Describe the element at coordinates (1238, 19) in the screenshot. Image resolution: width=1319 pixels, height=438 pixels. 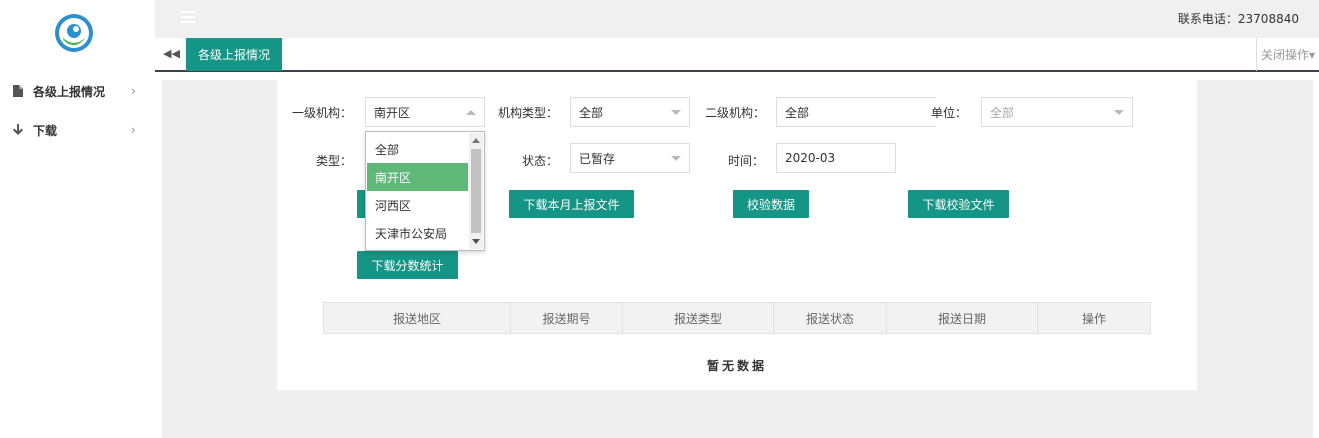
I see `contact-phone: 联系电话：23708840` at that location.